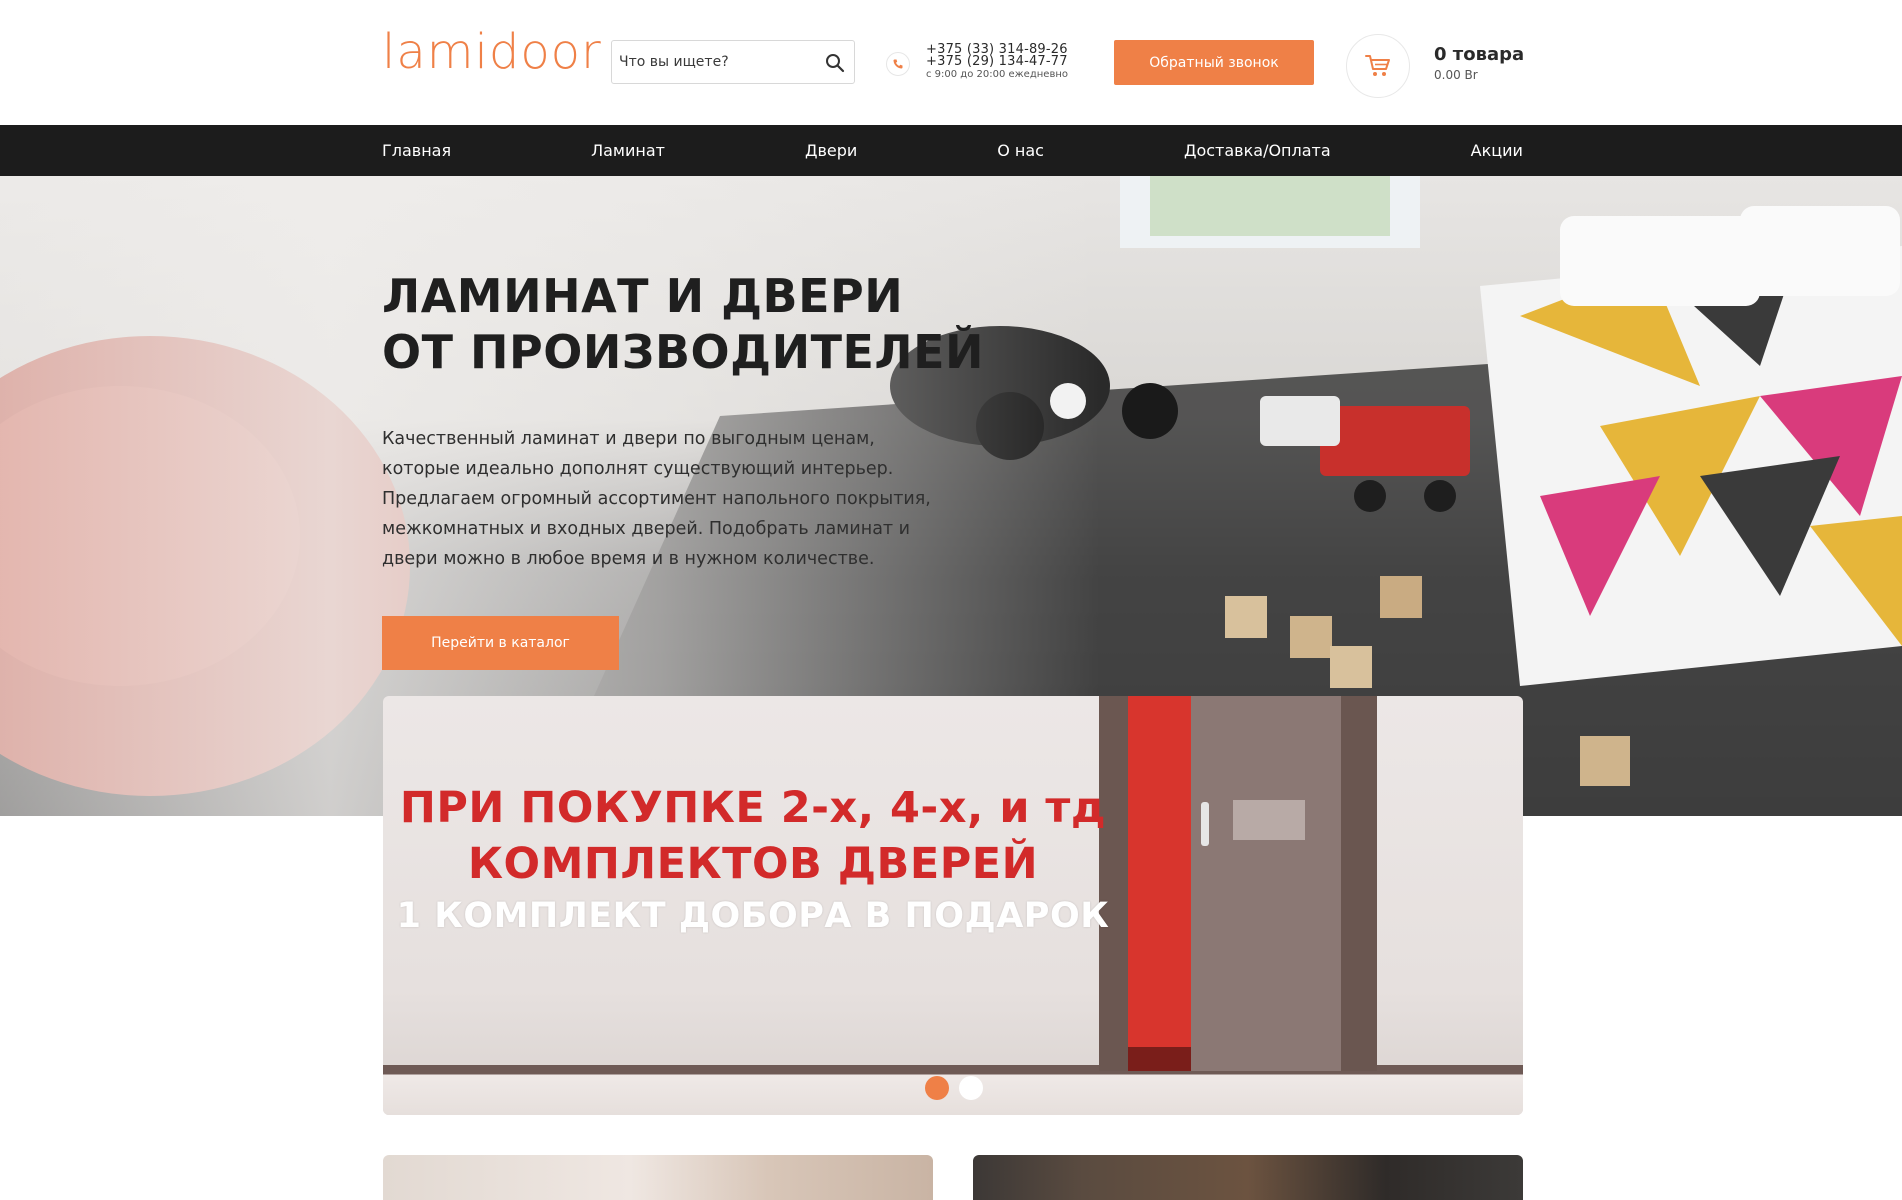 Image resolution: width=1902 pixels, height=1200 pixels. What do you see at coordinates (1479, 54) in the screenshot?
I see `cart-count: 0 товара` at bounding box center [1479, 54].